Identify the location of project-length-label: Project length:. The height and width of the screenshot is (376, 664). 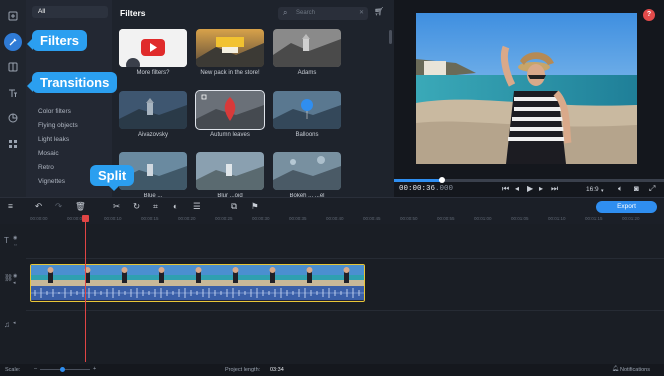
(243, 370).